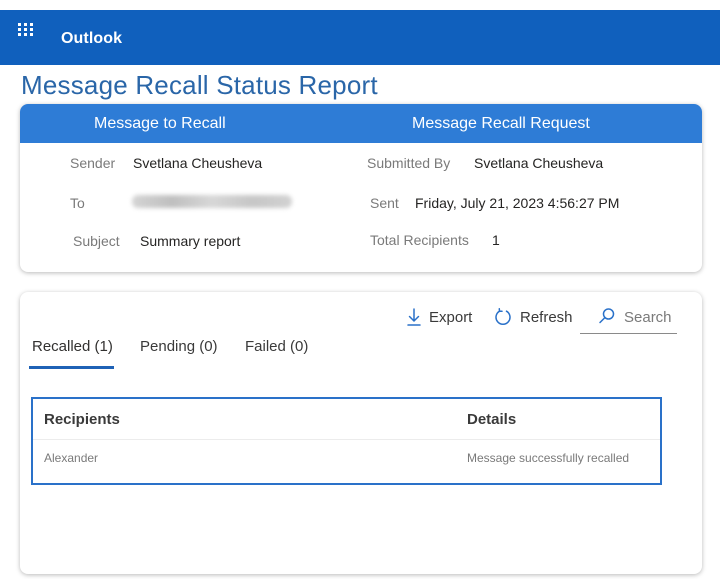 The image size is (720, 579). I want to click on submitted-by-value: Svetlana Cheusheva, so click(539, 163).